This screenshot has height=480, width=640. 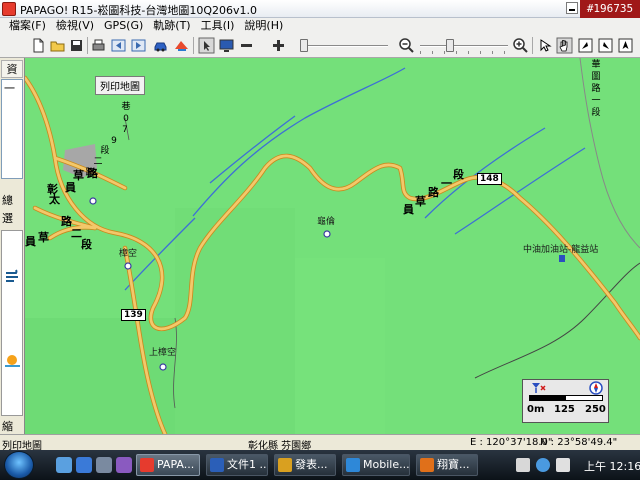 What do you see at coordinates (98, 45) in the screenshot?
I see `print-icon` at bounding box center [98, 45].